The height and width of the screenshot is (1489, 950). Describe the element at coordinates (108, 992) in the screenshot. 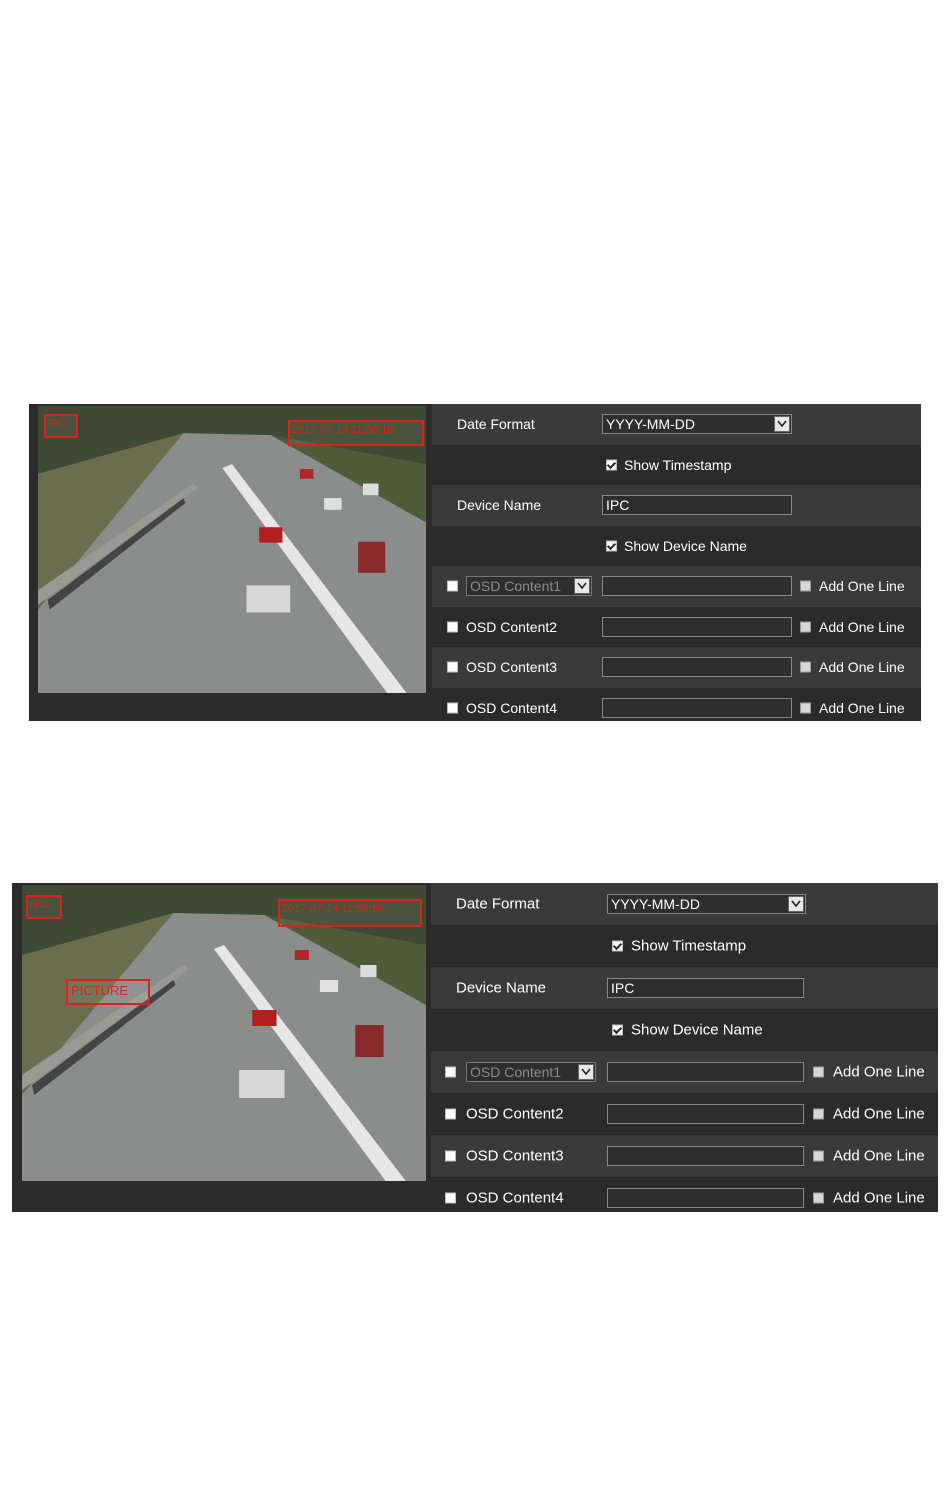

I see `osd-picture-box: PICTURE` at that location.